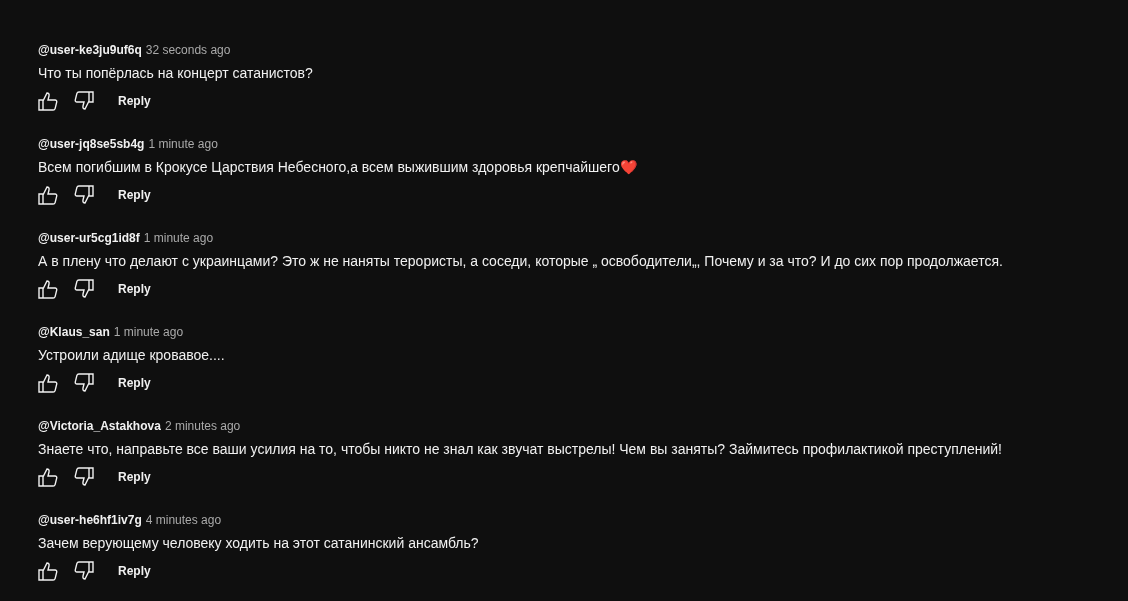 The width and height of the screenshot is (1128, 601). I want to click on comment-author: @user-jq8se5sb4g, so click(91, 144).